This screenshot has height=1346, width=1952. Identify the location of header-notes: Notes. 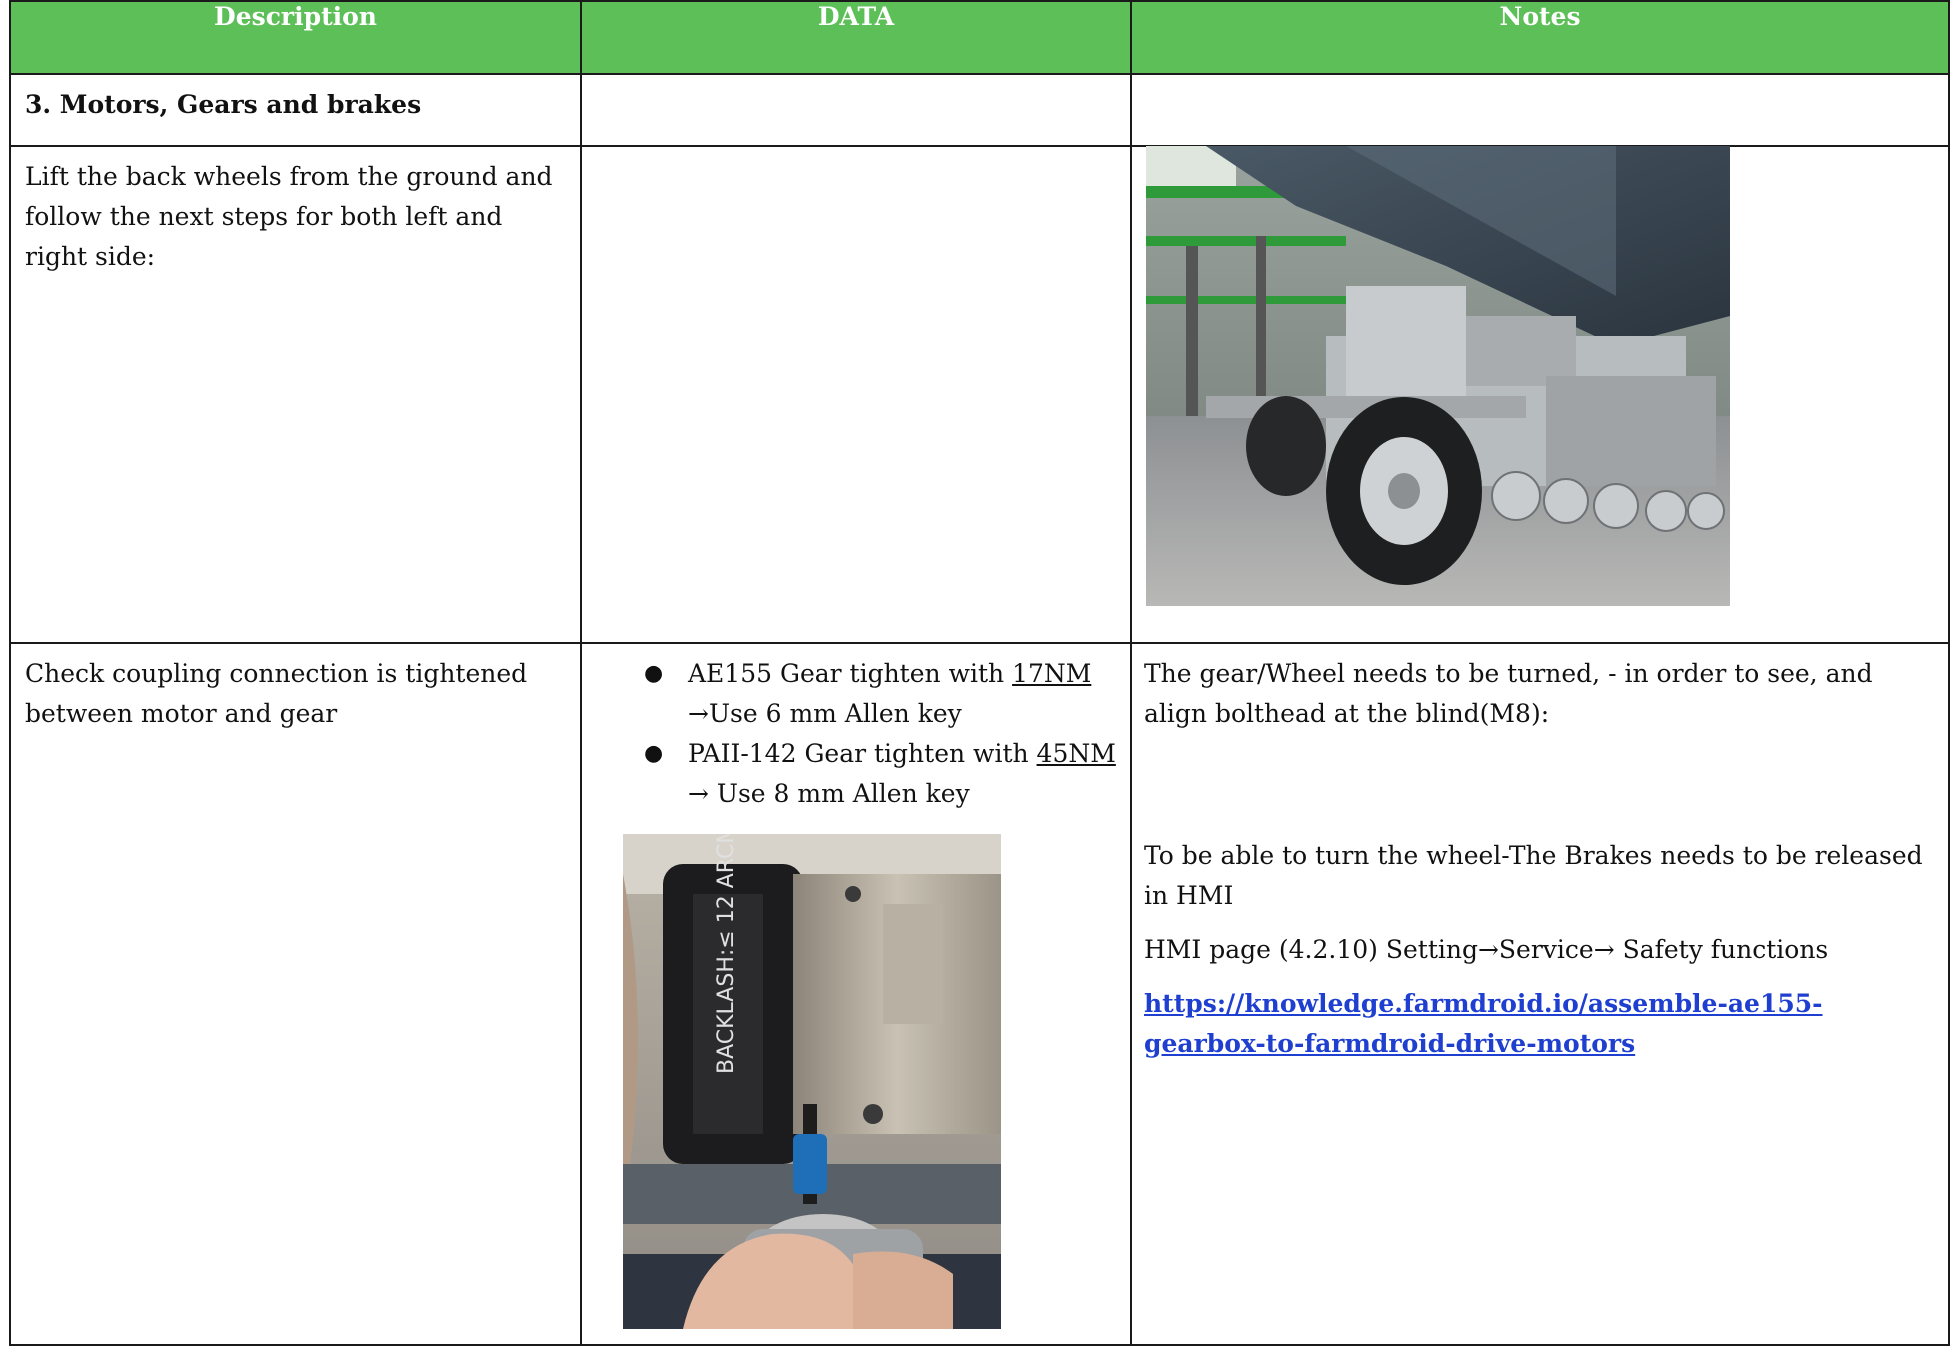
(1540, 37).